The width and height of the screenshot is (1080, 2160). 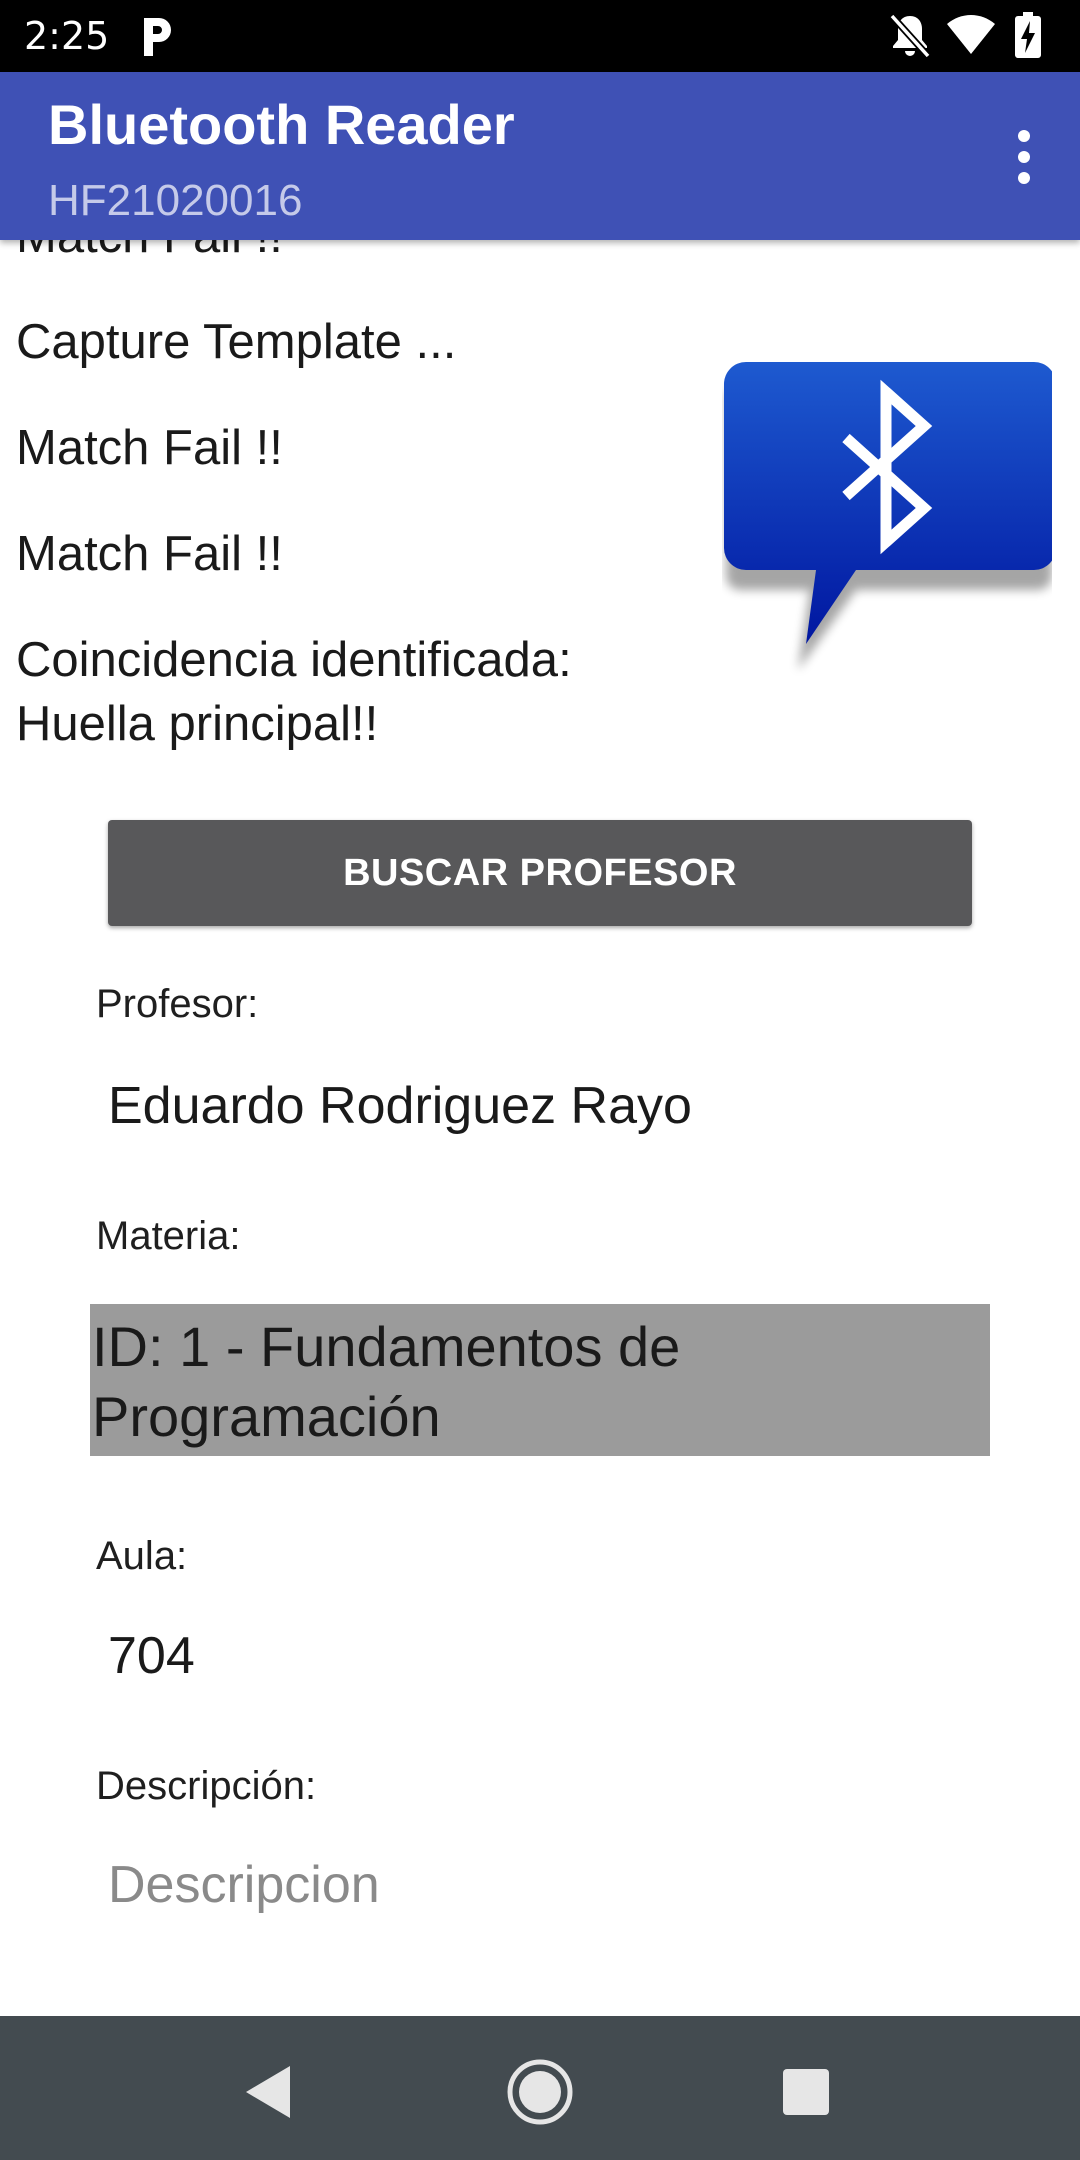 I want to click on recents-icon, so click(x=806, y=2092).